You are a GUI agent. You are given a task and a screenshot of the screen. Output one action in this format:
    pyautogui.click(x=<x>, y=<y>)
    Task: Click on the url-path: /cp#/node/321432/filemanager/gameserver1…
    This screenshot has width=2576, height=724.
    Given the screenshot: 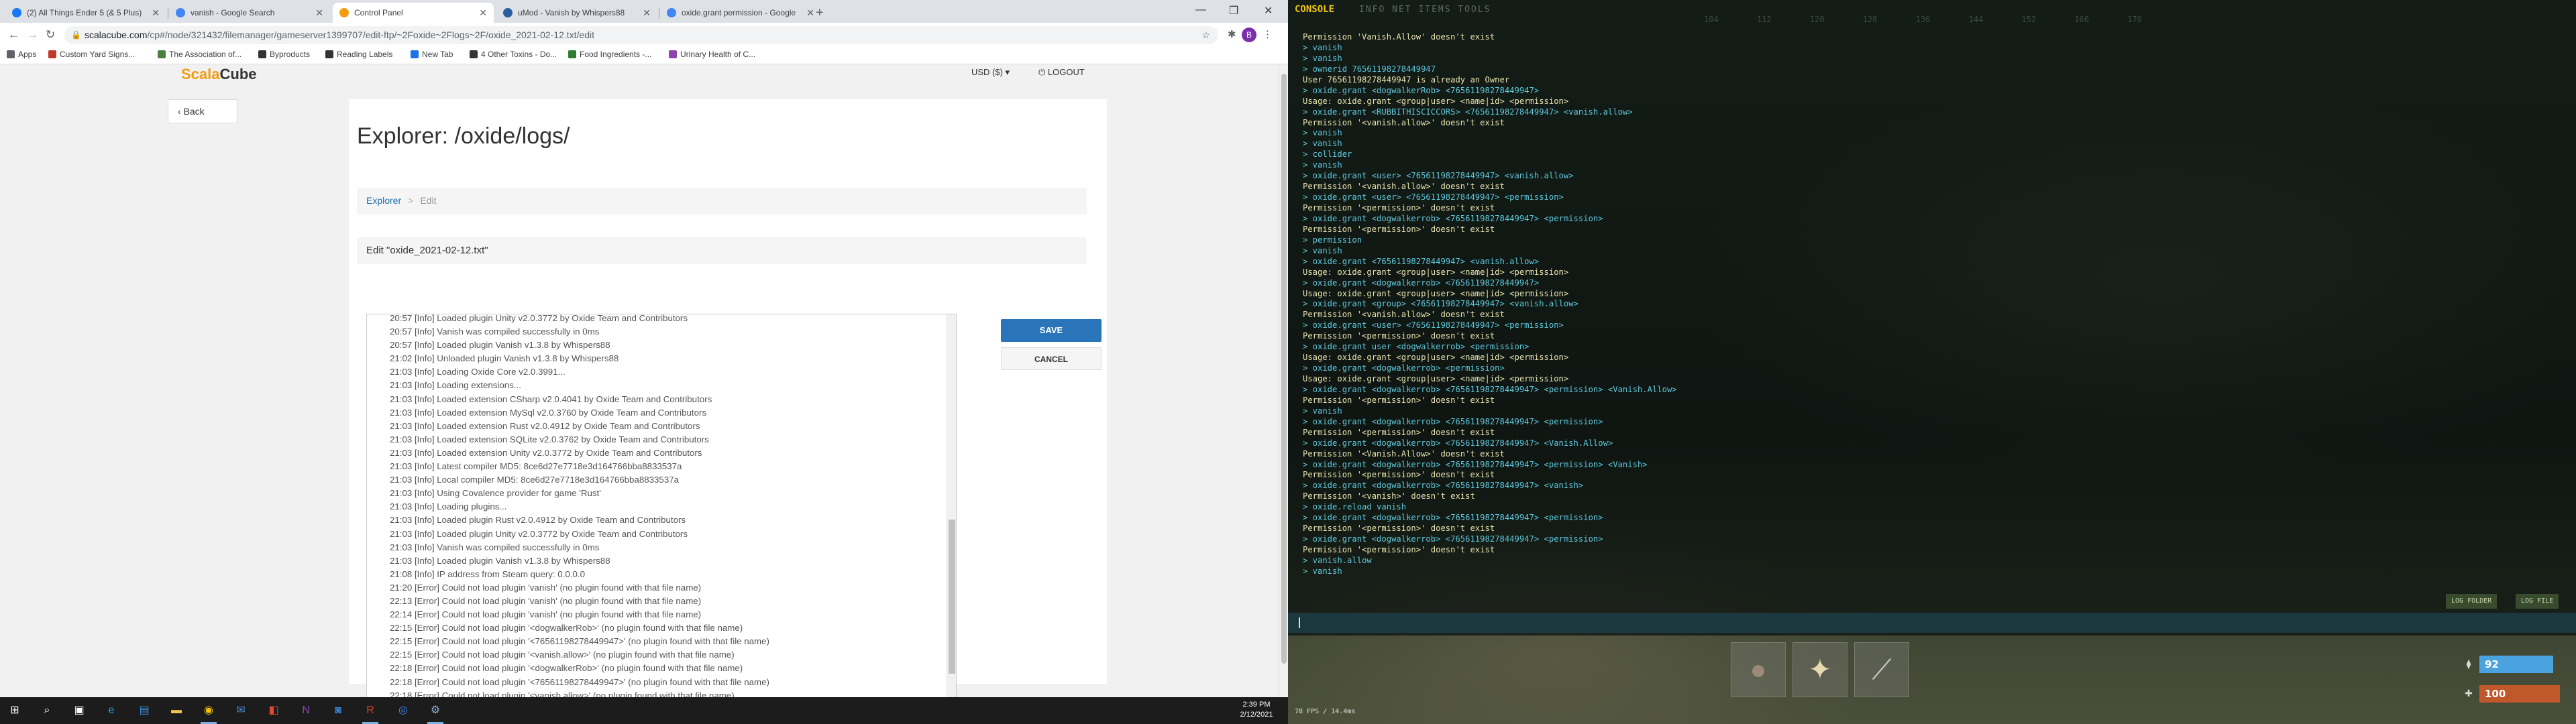 What is the action you would take?
    pyautogui.click(x=371, y=34)
    